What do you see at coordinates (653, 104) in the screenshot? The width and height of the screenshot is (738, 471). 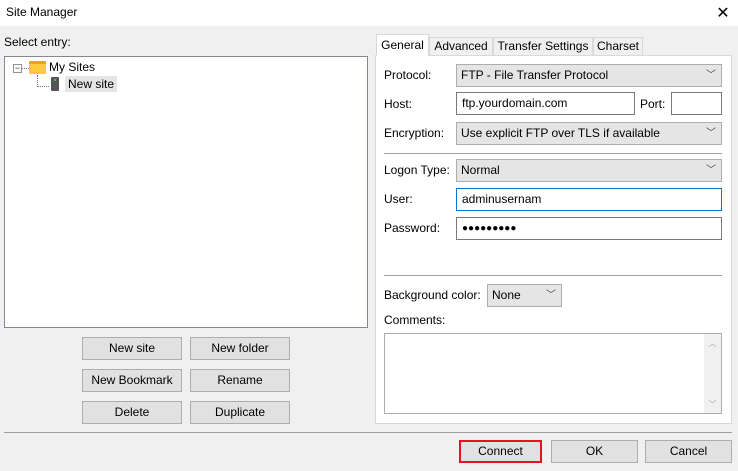 I see `port-label: Port:` at bounding box center [653, 104].